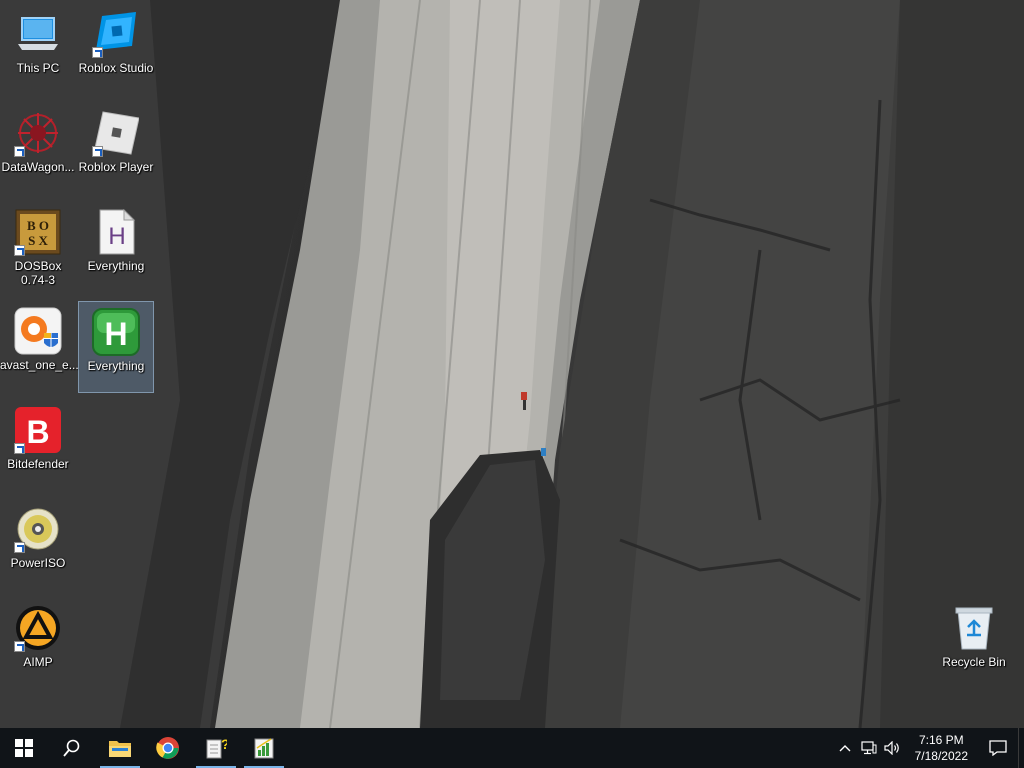 This screenshot has width=1024, height=768. I want to click on roblox-player-icon, so click(116, 133).